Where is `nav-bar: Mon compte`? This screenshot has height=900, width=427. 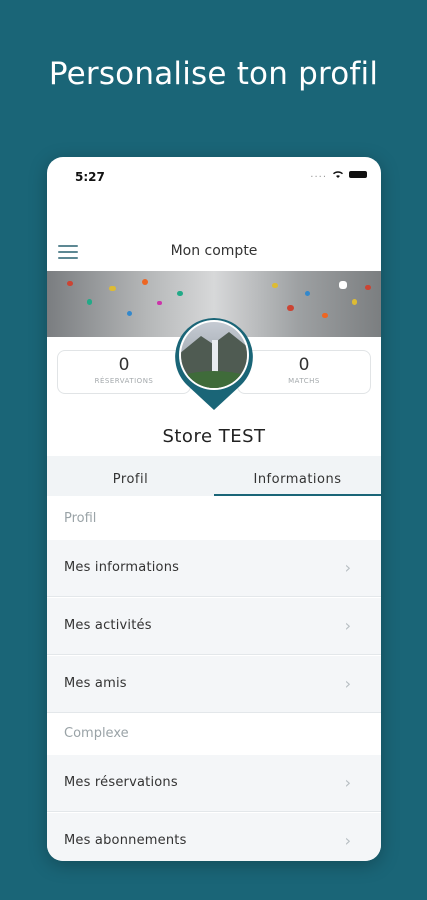 nav-bar: Mon compte is located at coordinates (214, 251).